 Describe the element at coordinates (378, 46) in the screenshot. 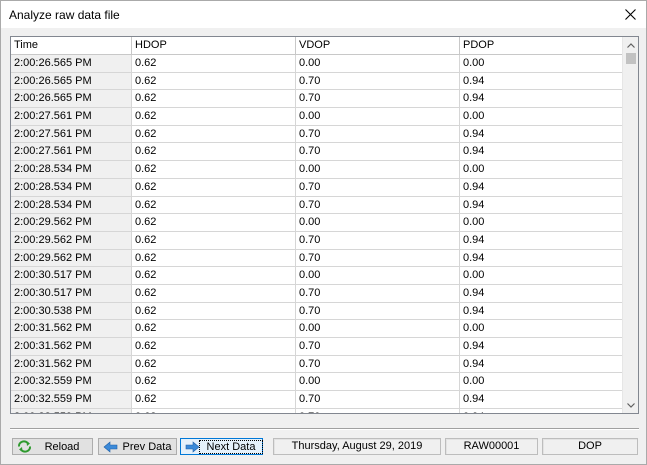

I see `column-header-vdop: VDOP` at that location.